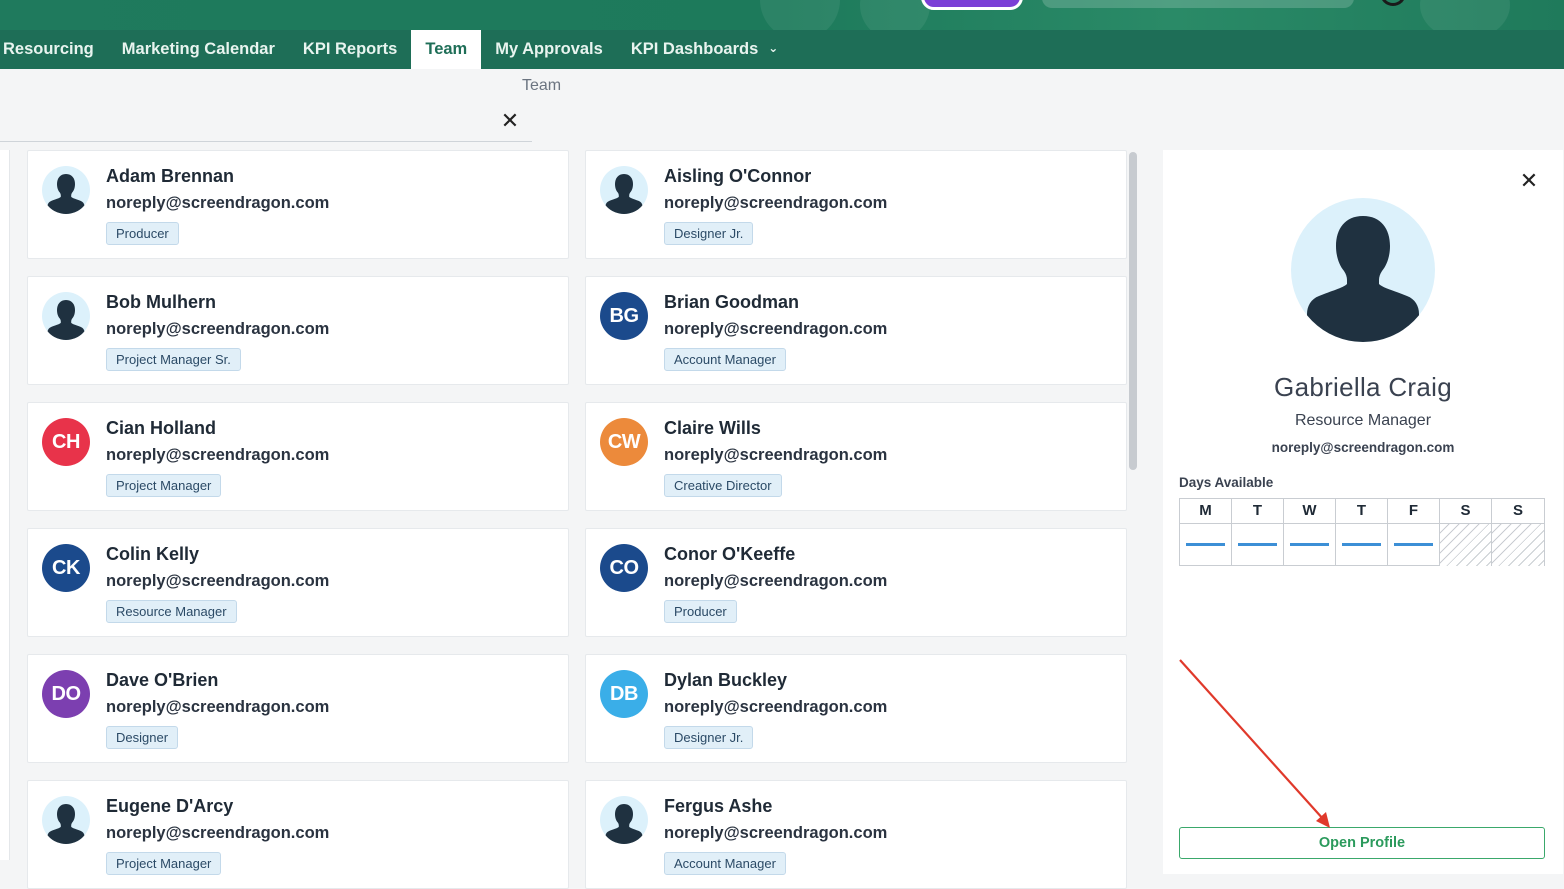  I want to click on member-name: Fergus Ashe, so click(718, 806).